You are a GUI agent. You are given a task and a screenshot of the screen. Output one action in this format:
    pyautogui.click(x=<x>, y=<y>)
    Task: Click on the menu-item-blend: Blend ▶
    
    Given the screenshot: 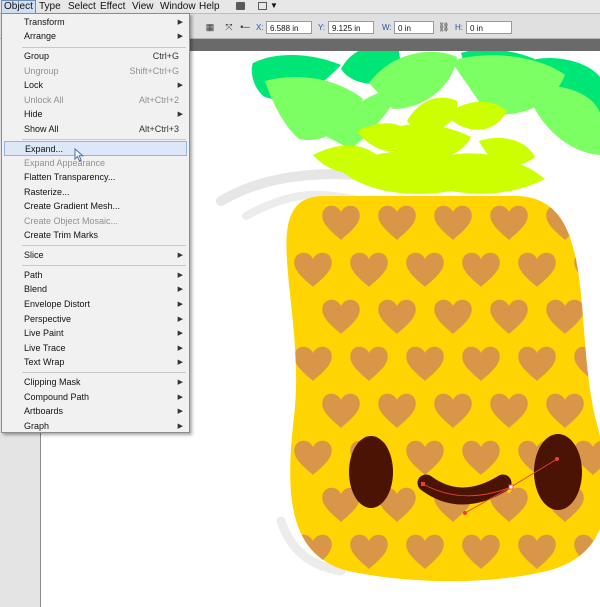 What is the action you would take?
    pyautogui.click(x=95, y=289)
    